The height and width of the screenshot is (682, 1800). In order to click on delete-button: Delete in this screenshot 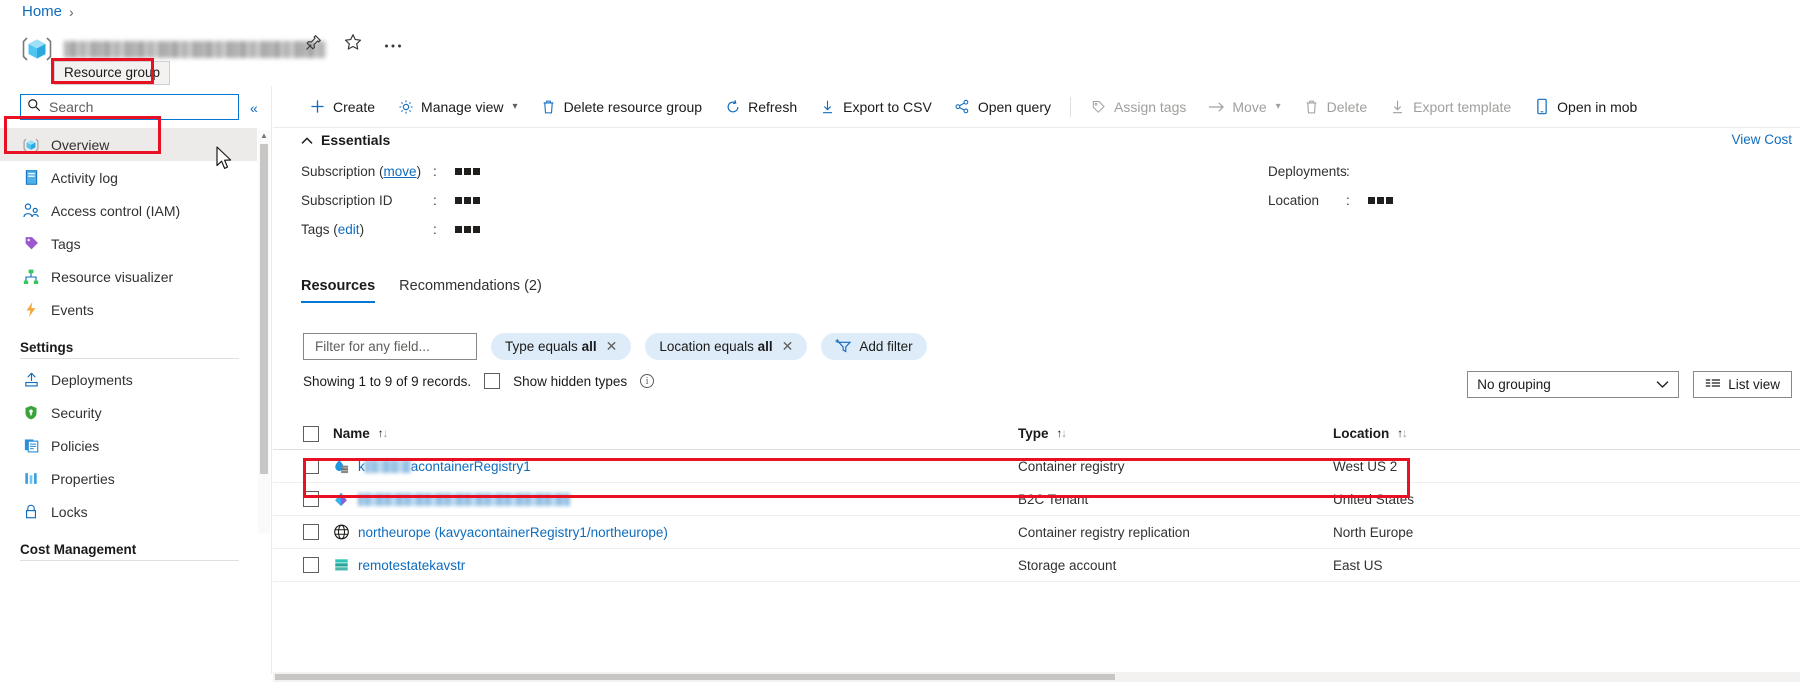, I will do `click(1335, 107)`.